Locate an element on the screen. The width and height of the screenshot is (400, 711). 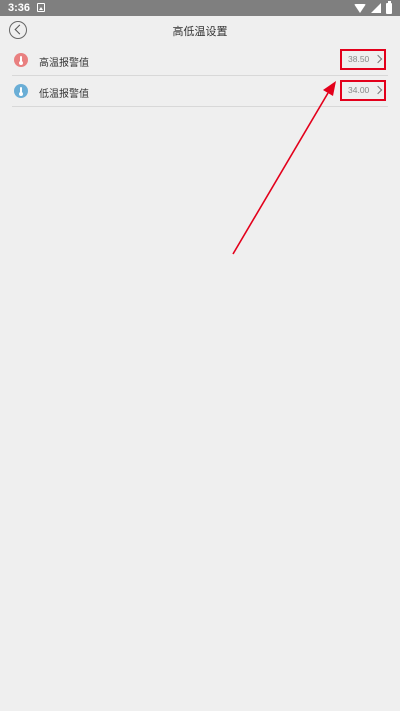
annotation-arrow is located at coordinates (284, 168).